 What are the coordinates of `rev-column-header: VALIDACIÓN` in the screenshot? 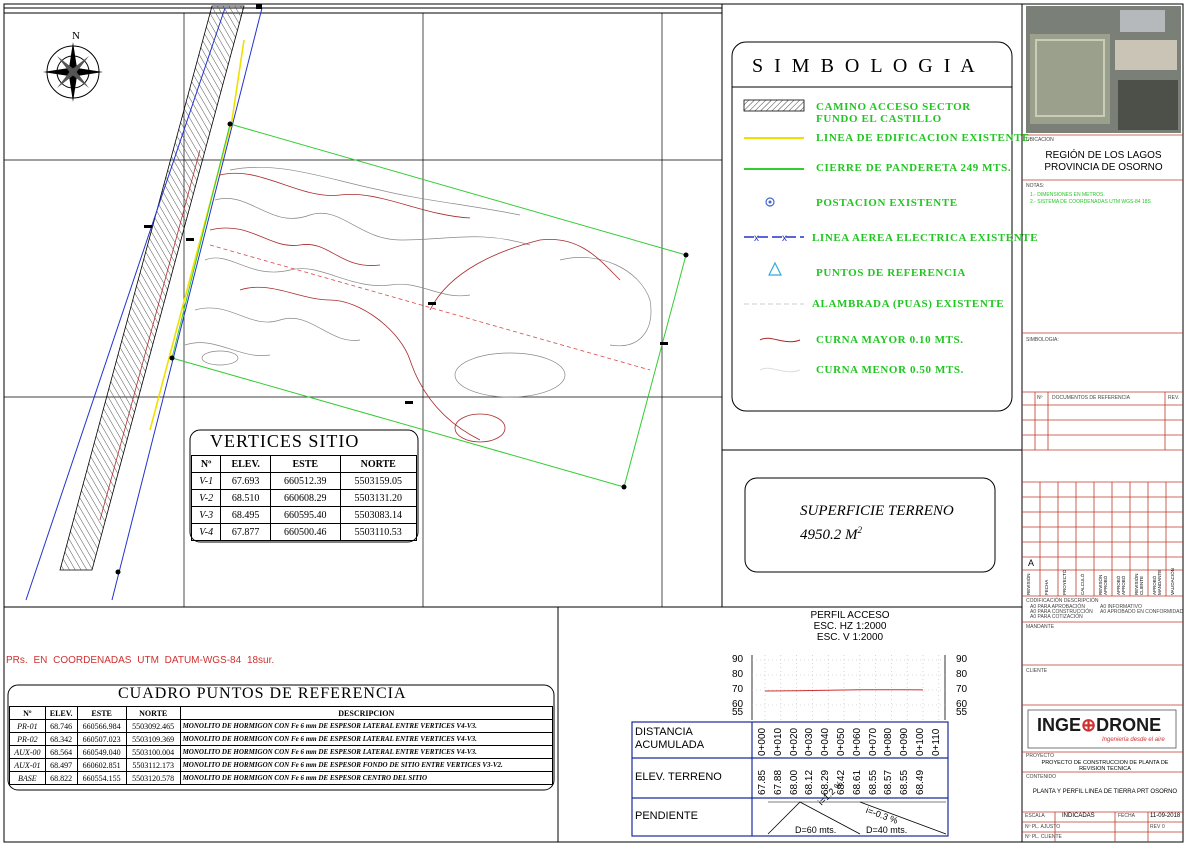 It's located at (1172, 581).